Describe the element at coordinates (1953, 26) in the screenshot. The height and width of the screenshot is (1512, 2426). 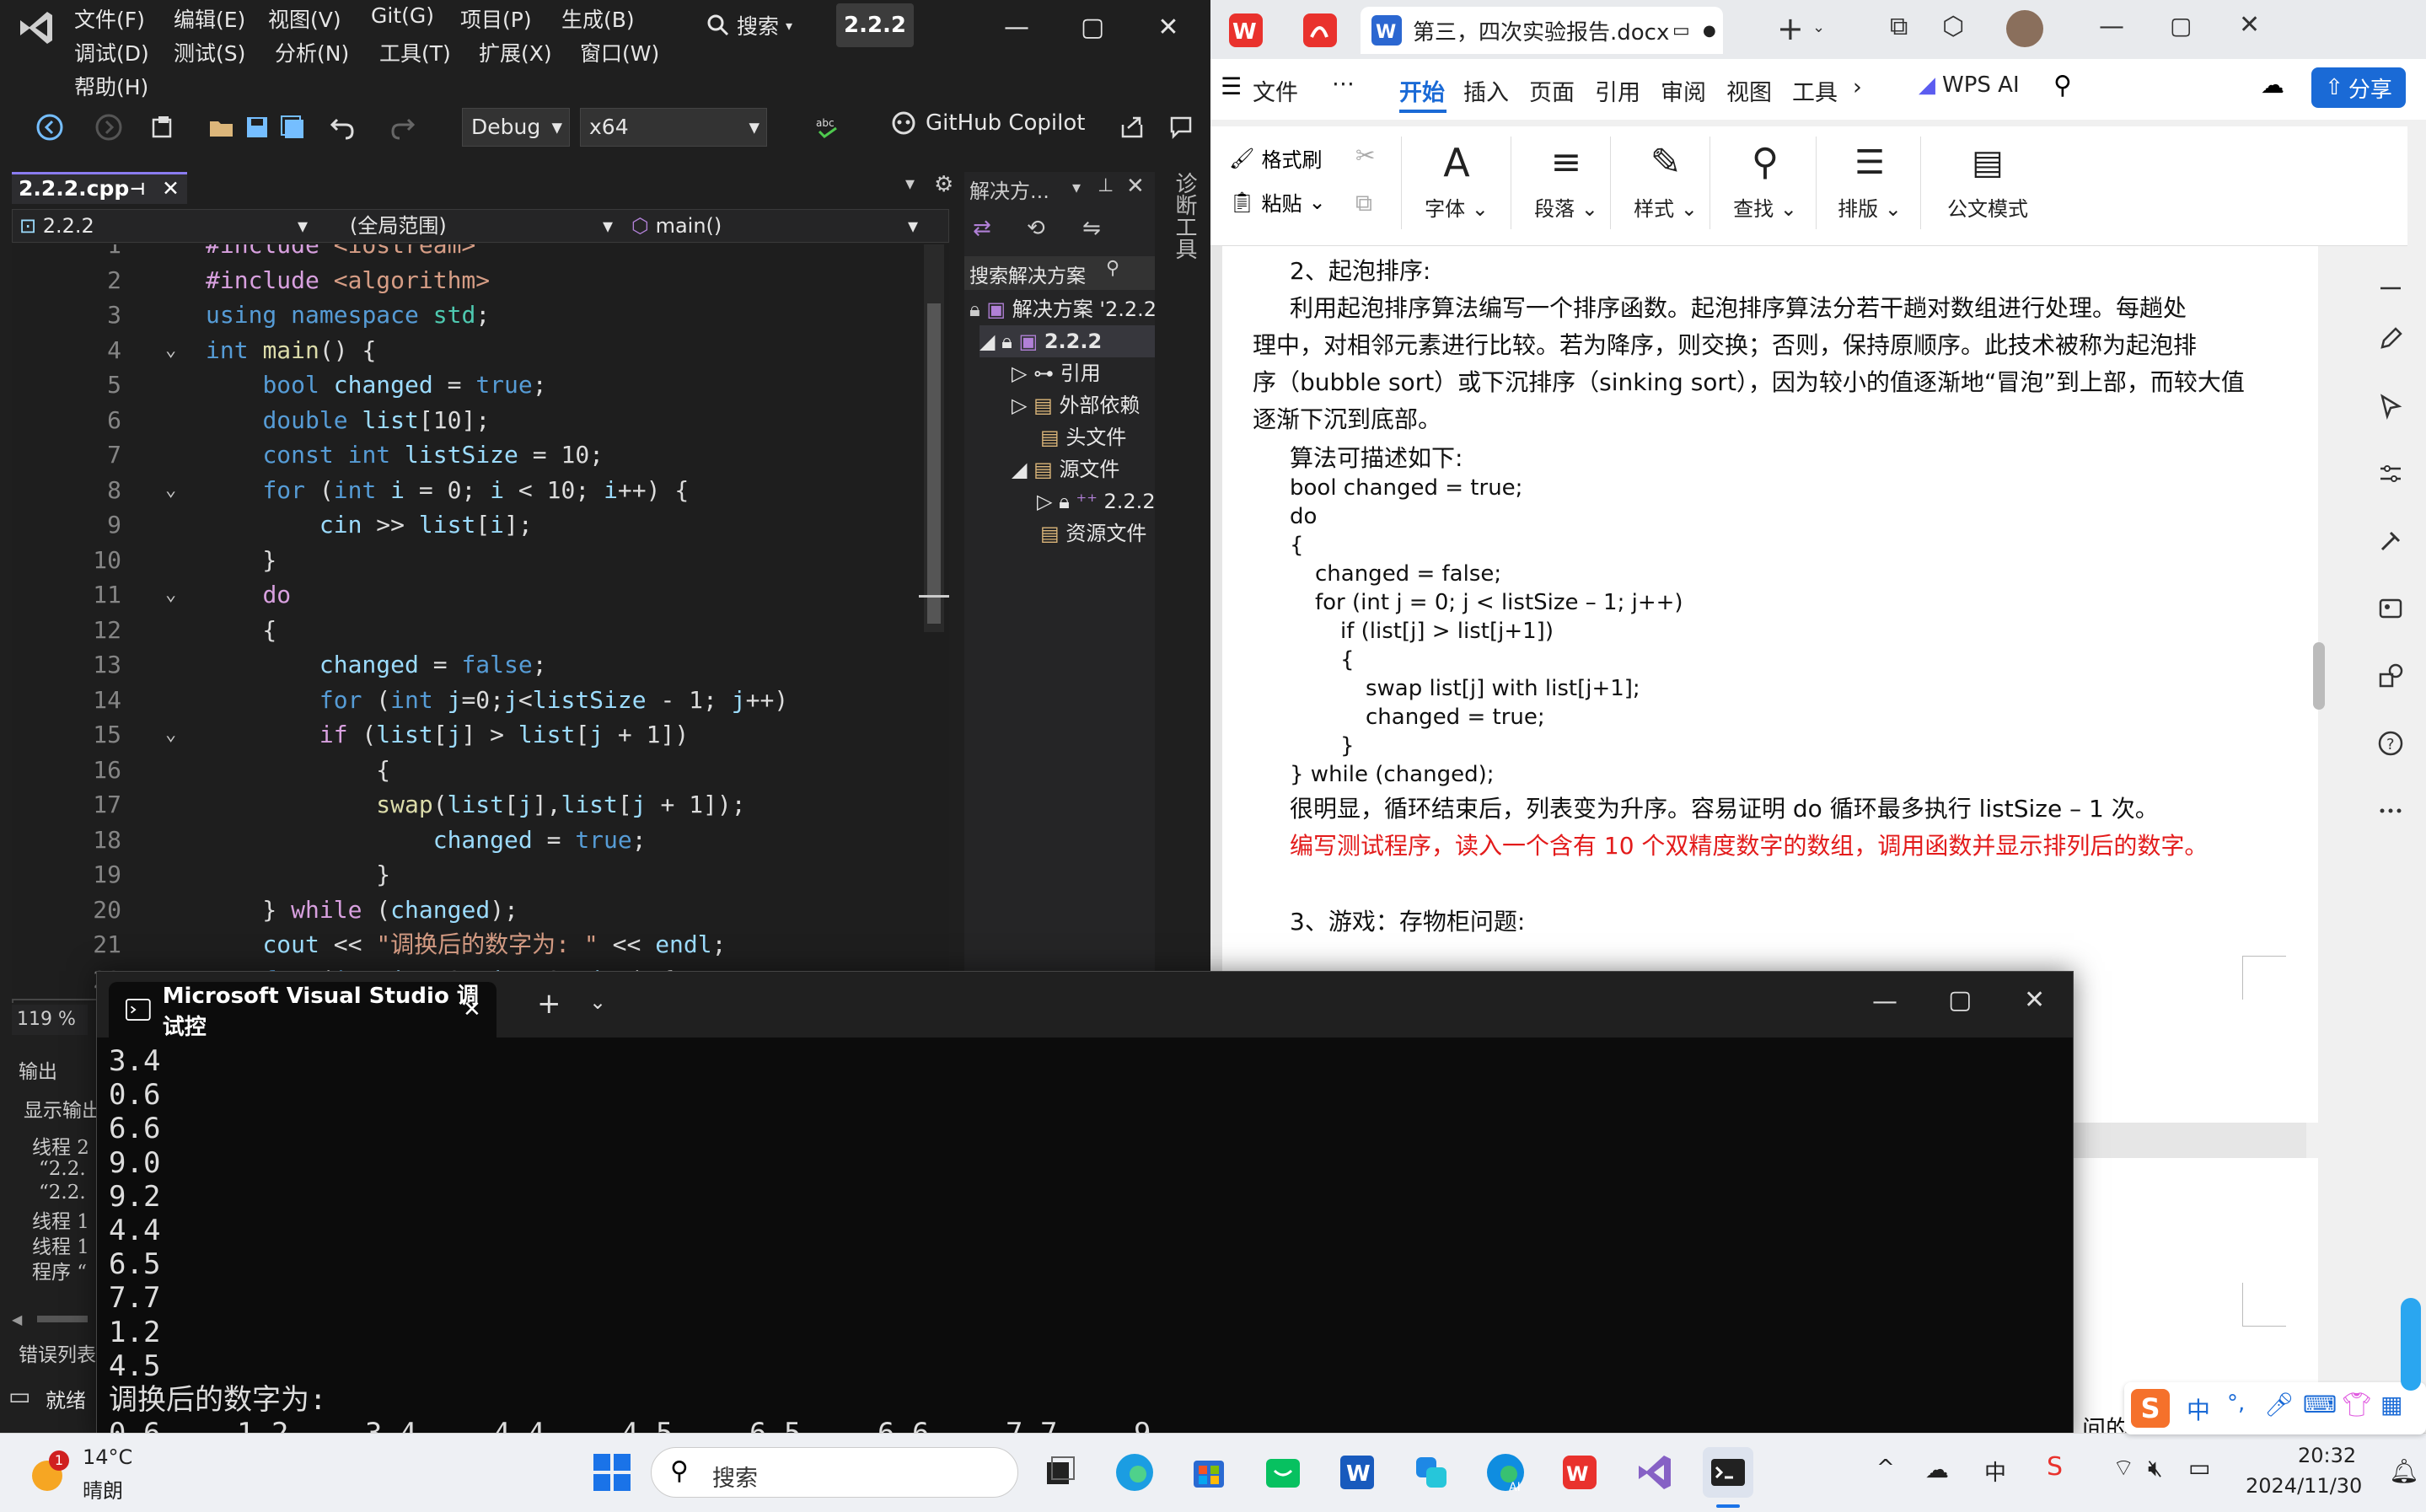
I see `cube-icon: ⬡` at that location.